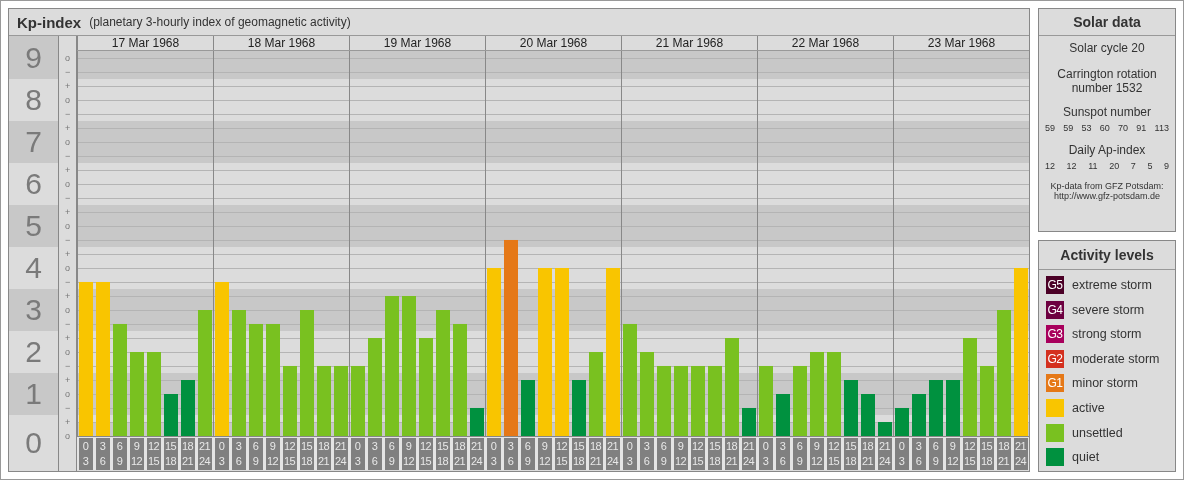 The height and width of the screenshot is (480, 1184). What do you see at coordinates (1161, 128) in the screenshot?
I see `sunspot-value: 113` at bounding box center [1161, 128].